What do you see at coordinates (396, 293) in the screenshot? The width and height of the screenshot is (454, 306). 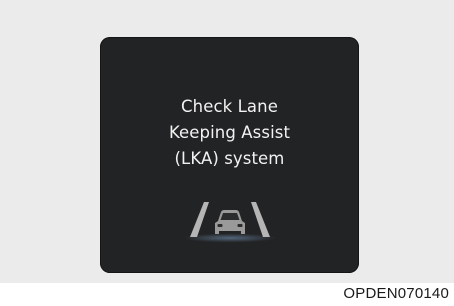 I see `image-code-label: OPDEN070140` at bounding box center [396, 293].